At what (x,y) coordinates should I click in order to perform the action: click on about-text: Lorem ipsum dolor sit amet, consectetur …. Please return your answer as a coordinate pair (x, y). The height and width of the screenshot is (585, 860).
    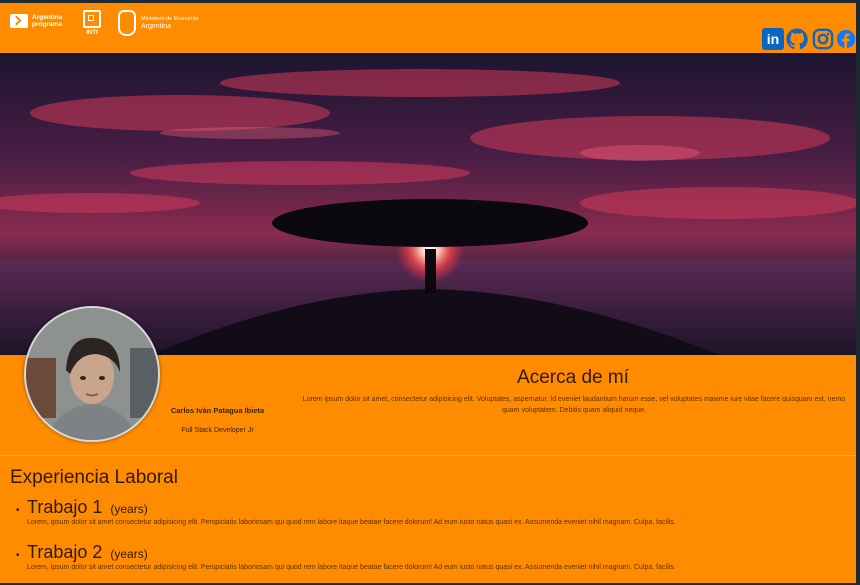
    Looking at the image, I should click on (574, 405).